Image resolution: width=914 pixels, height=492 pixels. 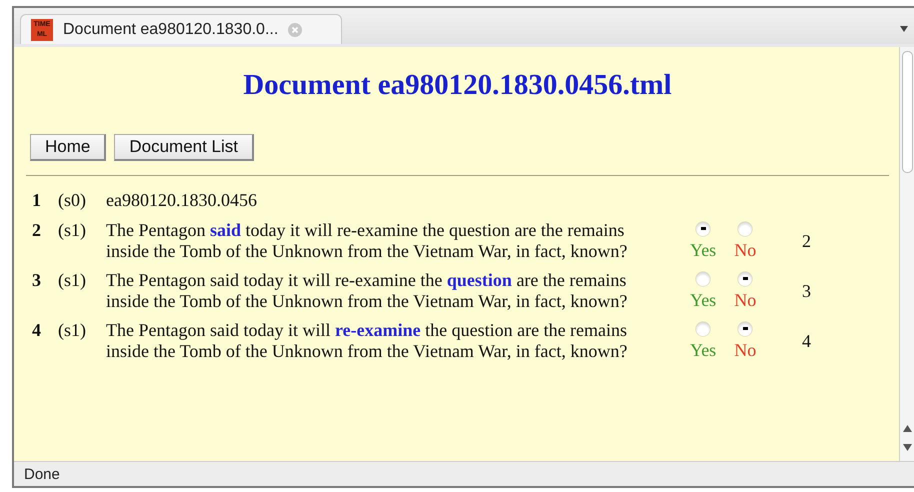 I want to click on dropdown-icon, so click(x=904, y=29).